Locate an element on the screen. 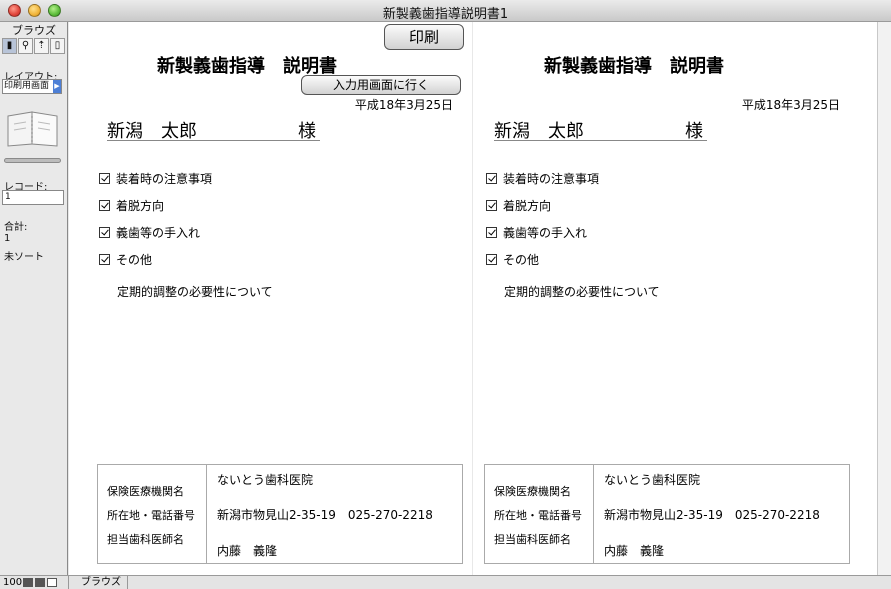 Image resolution: width=891 pixels, height=589 pixels. preview-tool-icon: ▯ is located at coordinates (57, 46).